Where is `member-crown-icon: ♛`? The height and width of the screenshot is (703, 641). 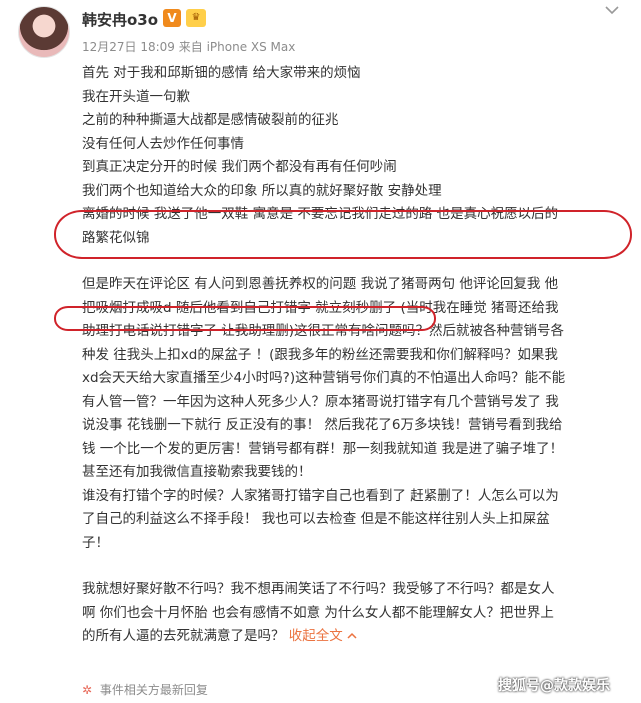
member-crown-icon: ♛ is located at coordinates (196, 18).